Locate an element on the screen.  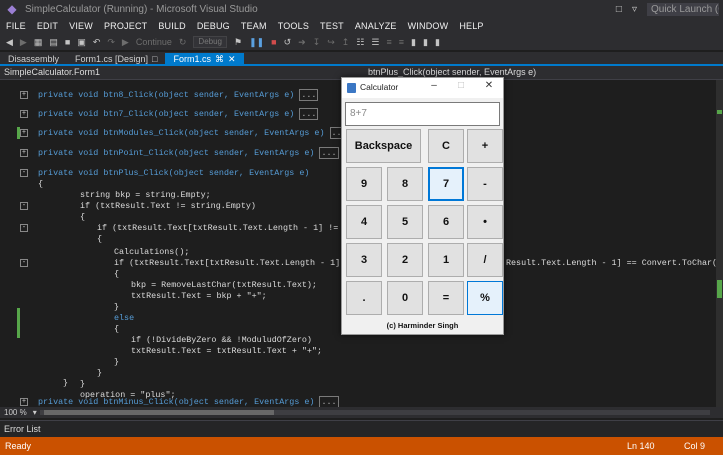
digit-3-button: 3 is located at coordinates (364, 260).